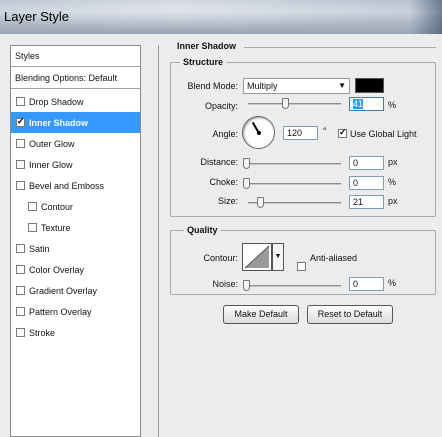 The image size is (442, 437). Describe the element at coordinates (260, 202) in the screenshot. I see `size-slider-thumb` at that location.